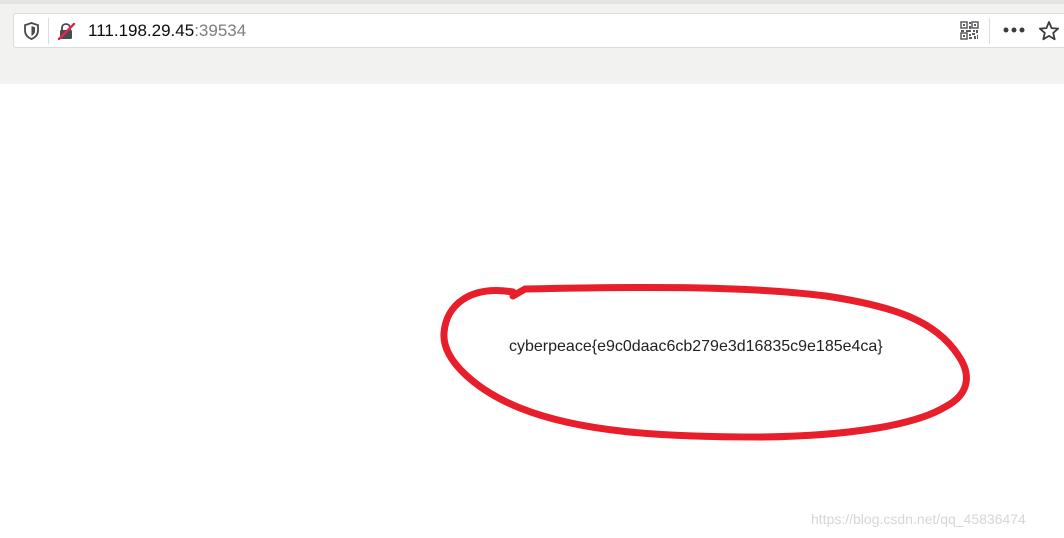 This screenshot has height=538, width=1064. Describe the element at coordinates (1014, 30) in the screenshot. I see `more-menu-icon` at that location.